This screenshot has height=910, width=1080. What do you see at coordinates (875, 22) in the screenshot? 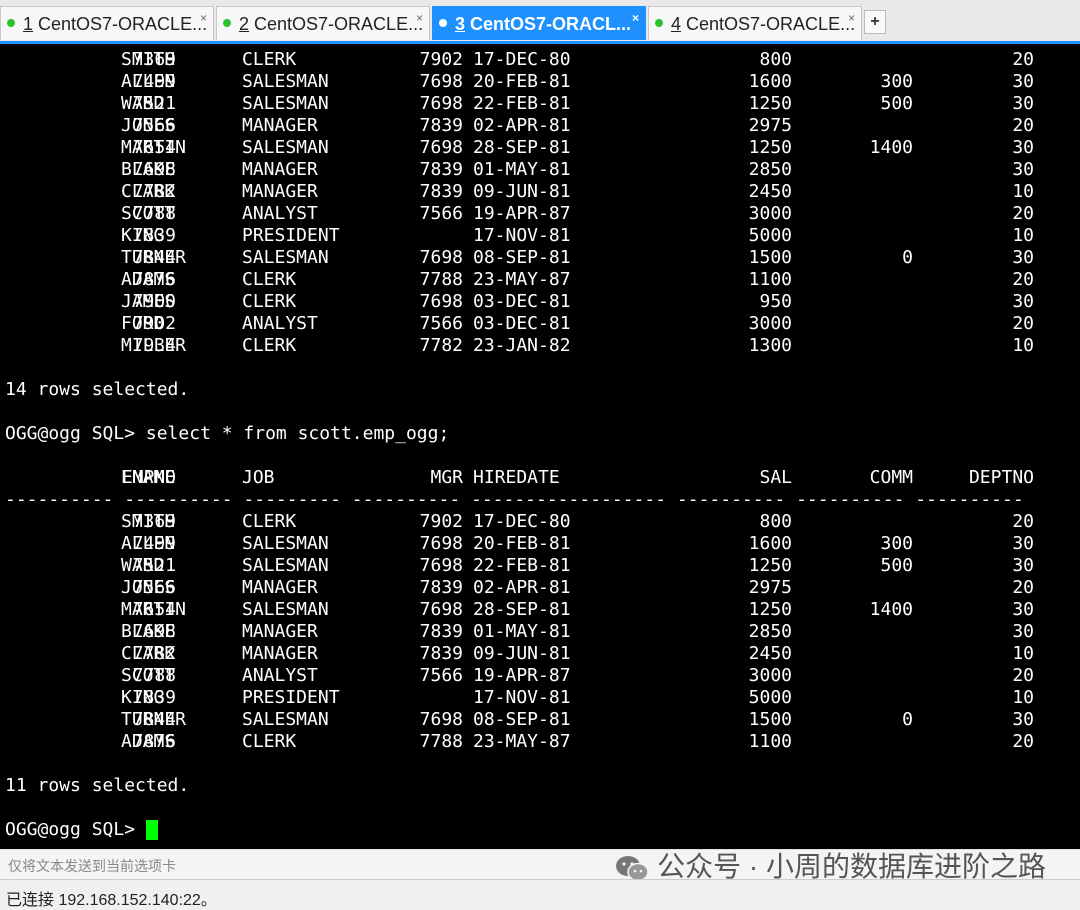
I see `new-tab-button: +` at bounding box center [875, 22].